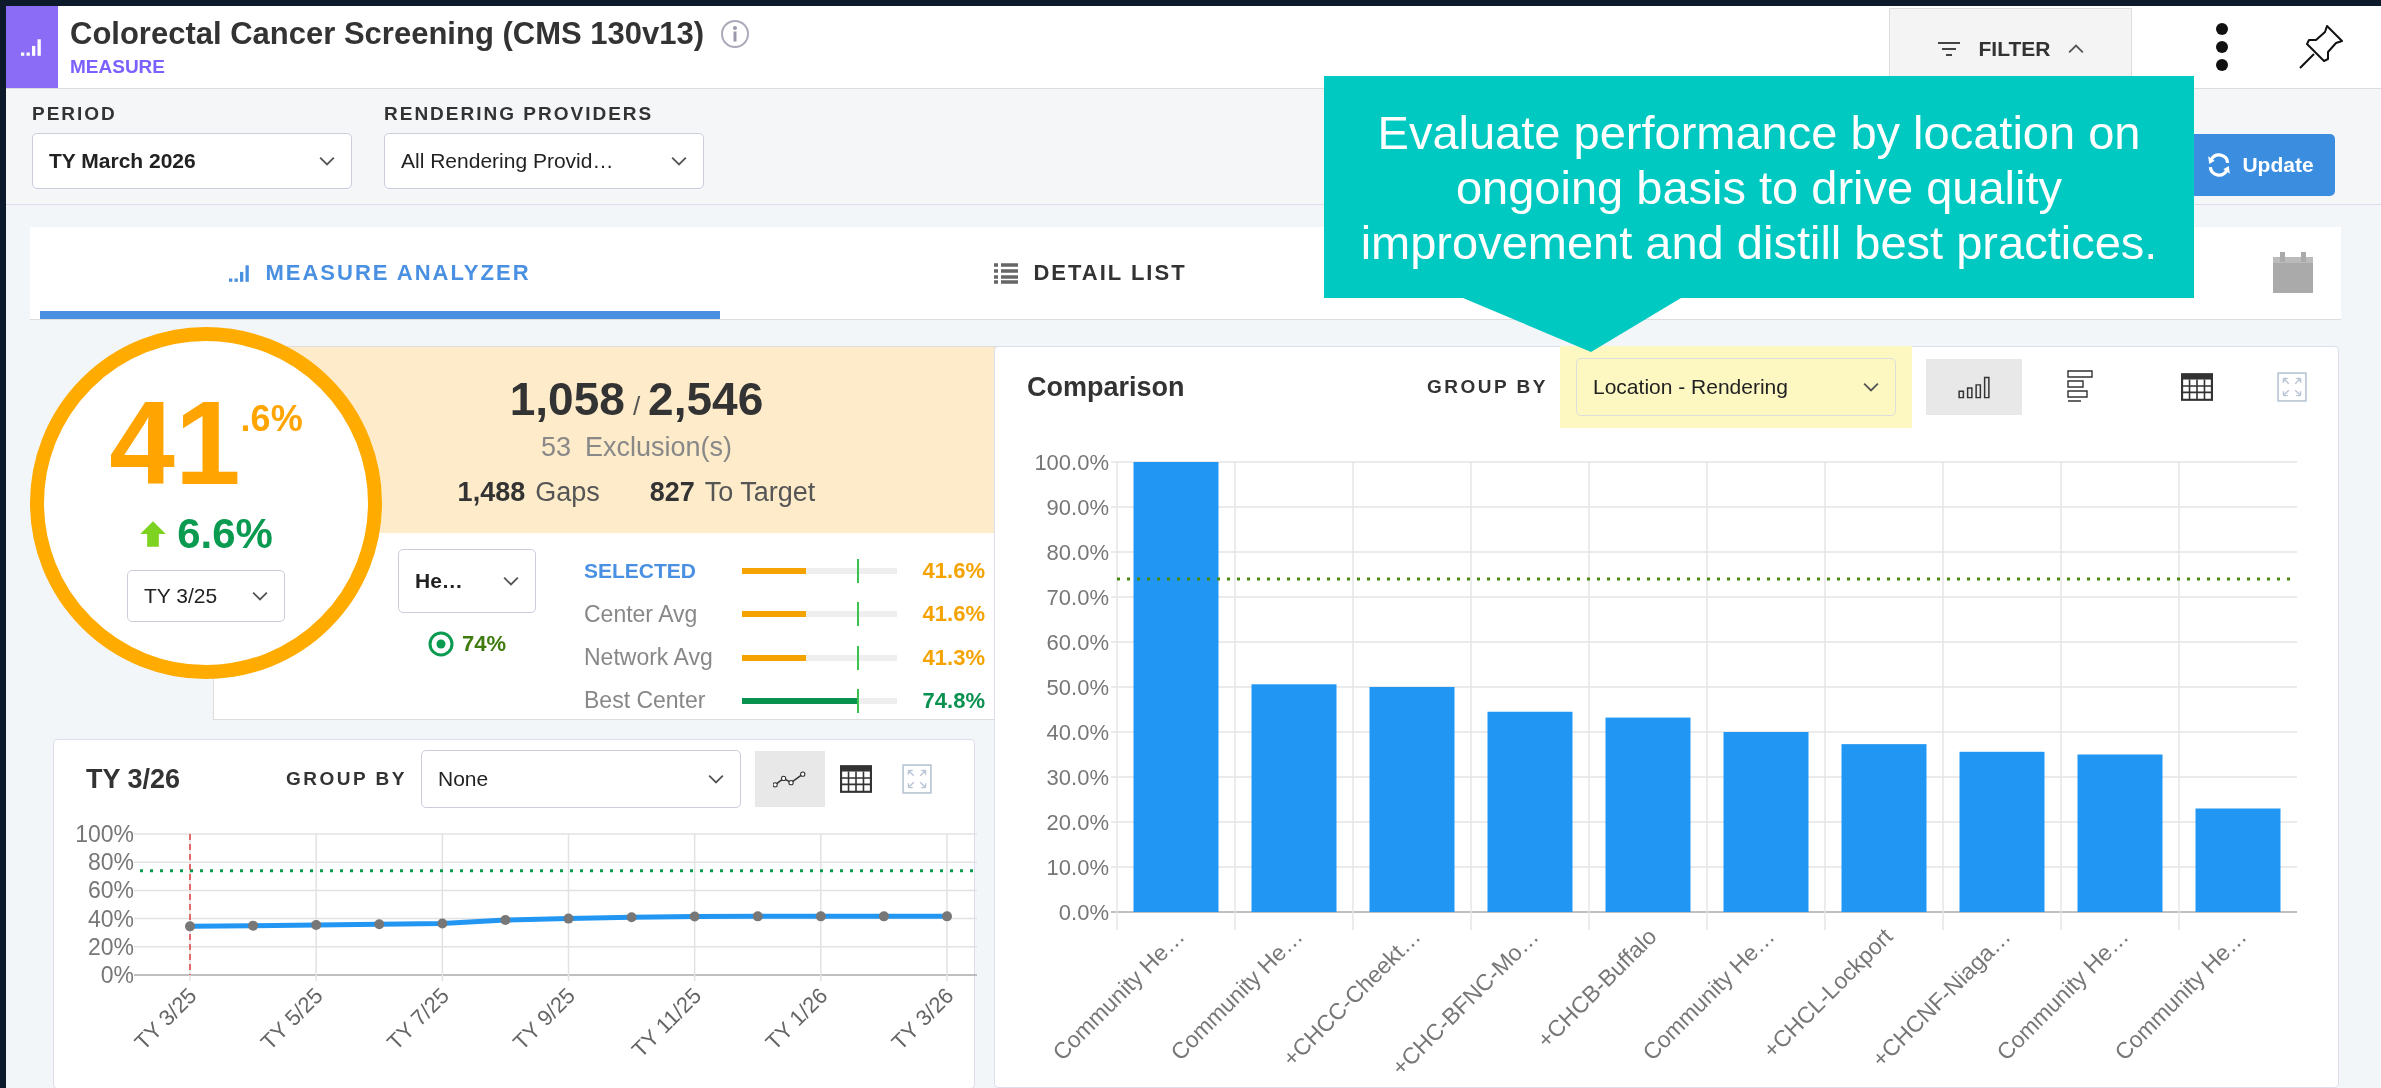 The height and width of the screenshot is (1088, 2381). I want to click on benchmark-value: 41.3%, so click(953, 657).